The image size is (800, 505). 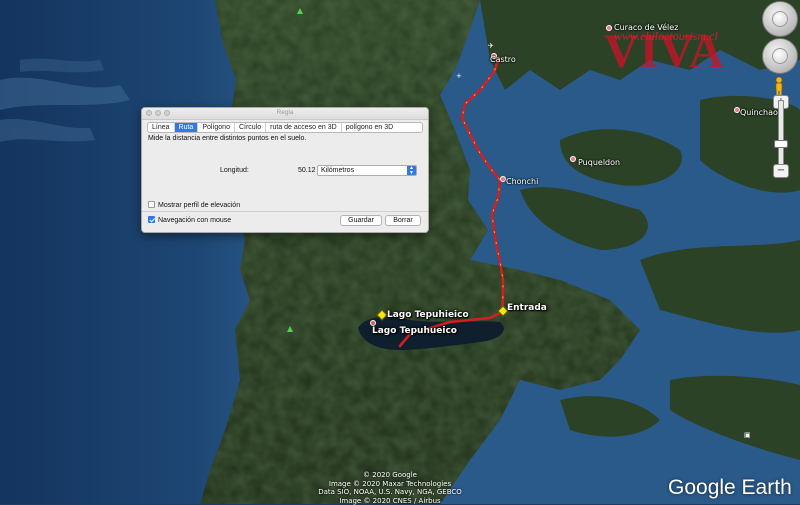 What do you see at coordinates (161, 127) in the screenshot?
I see `tab-linea: Línea` at bounding box center [161, 127].